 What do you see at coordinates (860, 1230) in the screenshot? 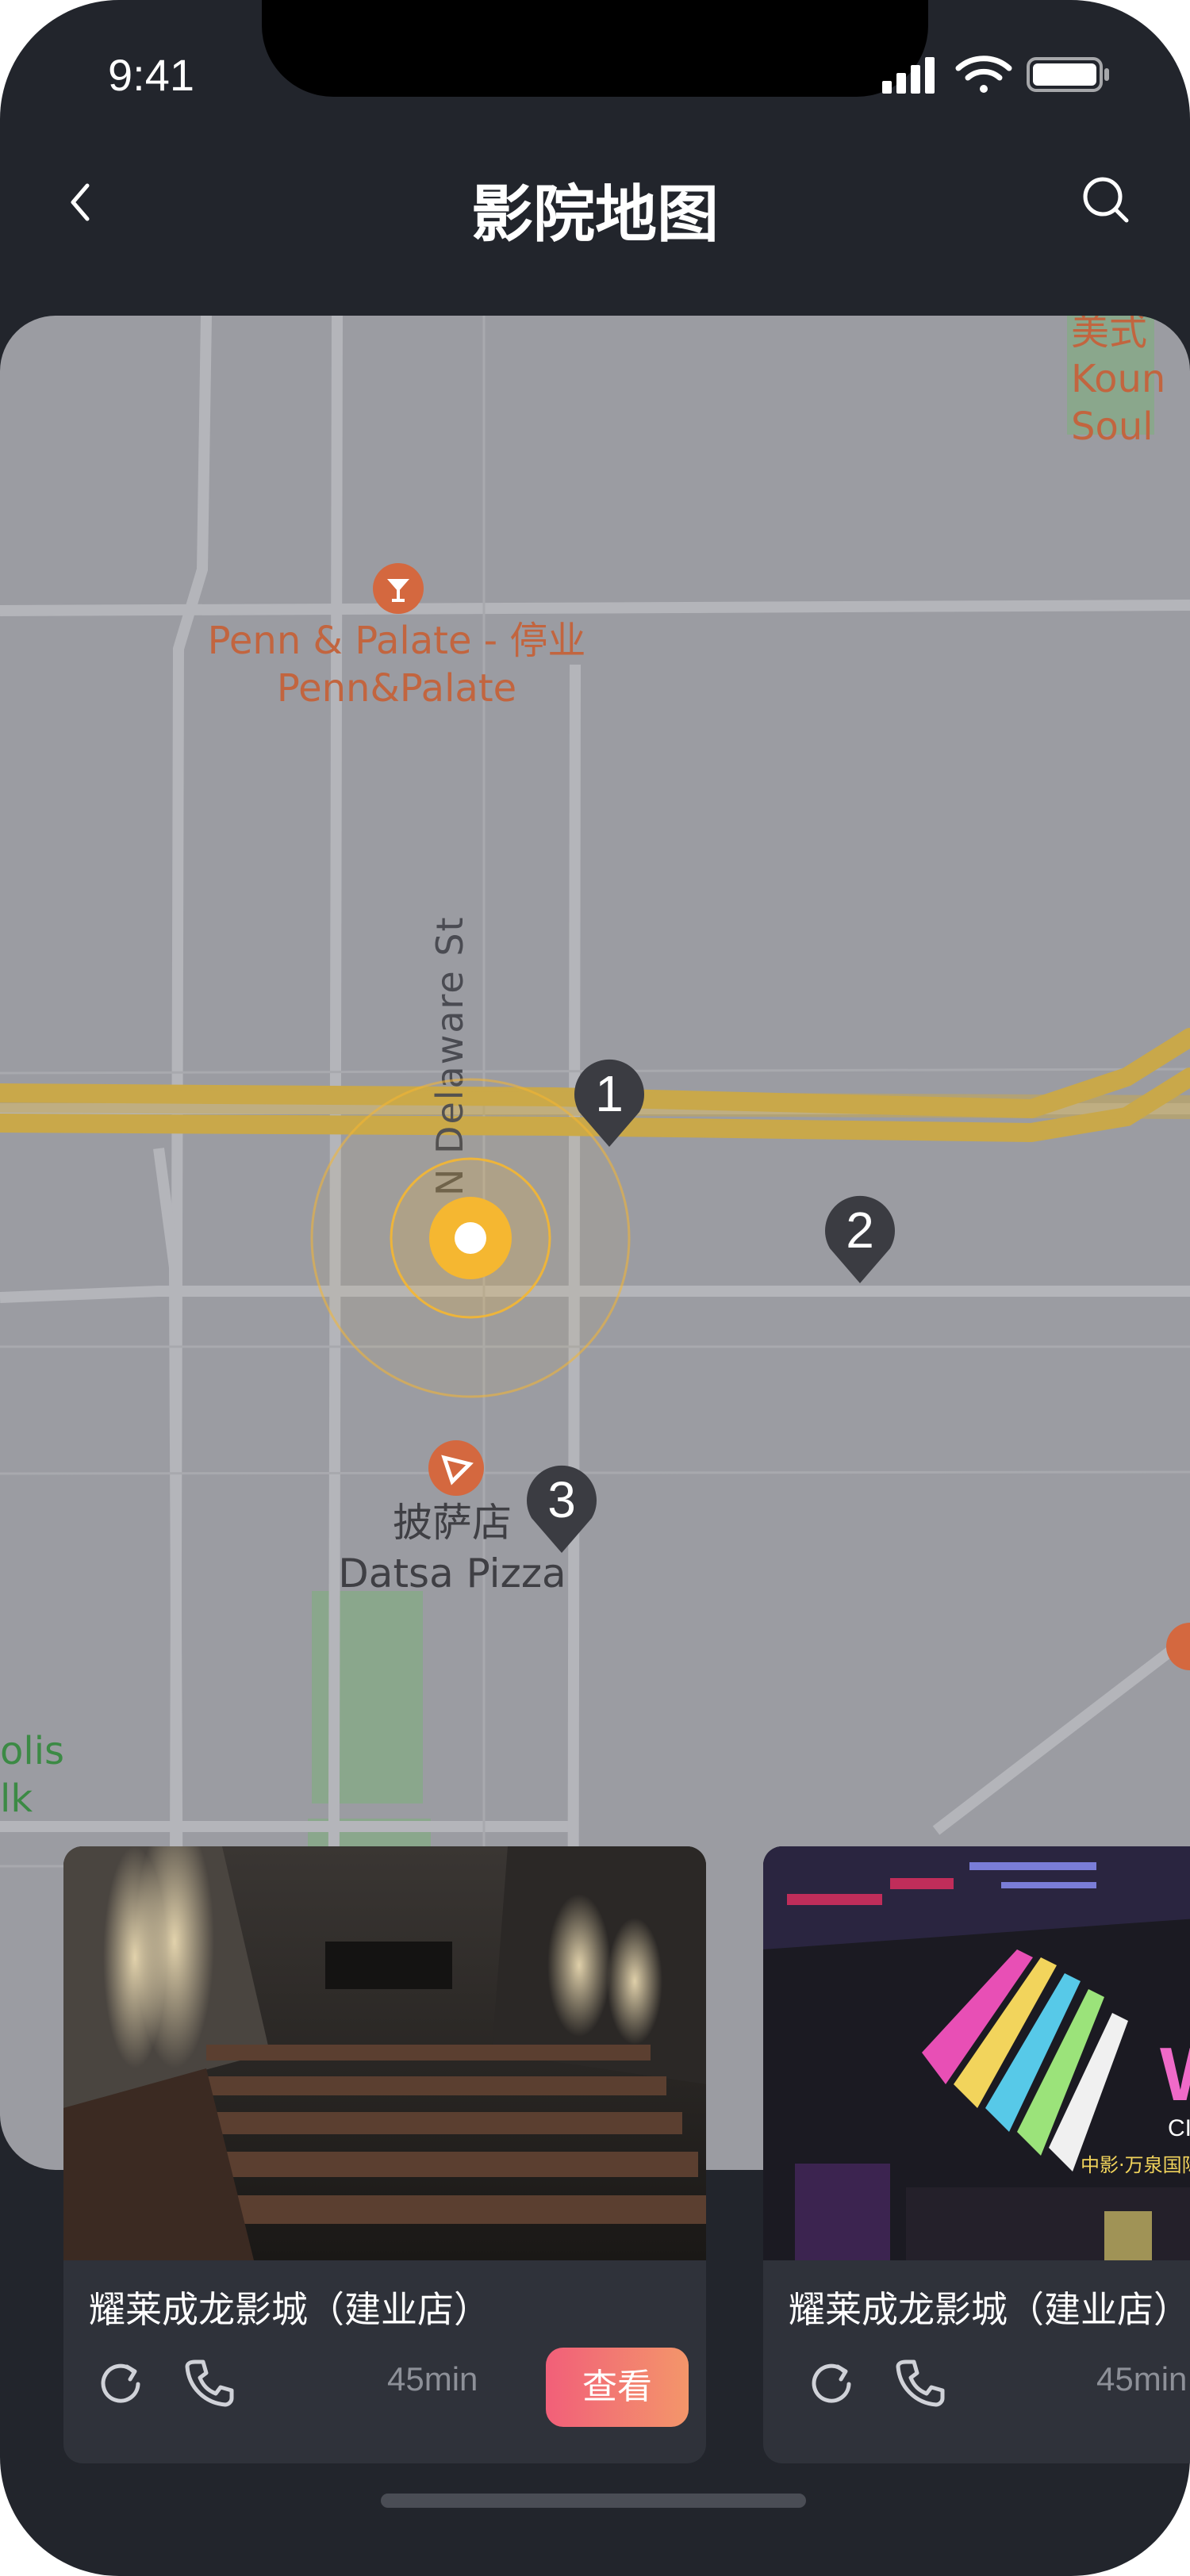
I see `pin-number: 2` at bounding box center [860, 1230].